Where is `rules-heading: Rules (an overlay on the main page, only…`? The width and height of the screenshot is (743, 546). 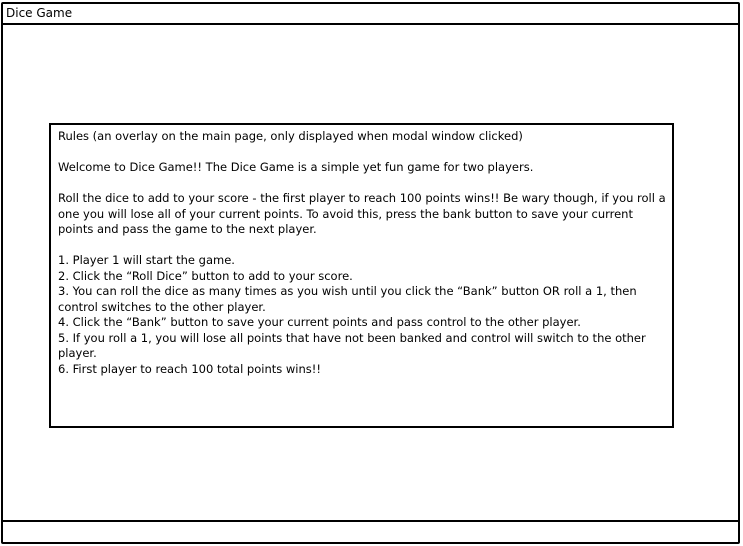 rules-heading: Rules (an overlay on the main page, only… is located at coordinates (290, 136).